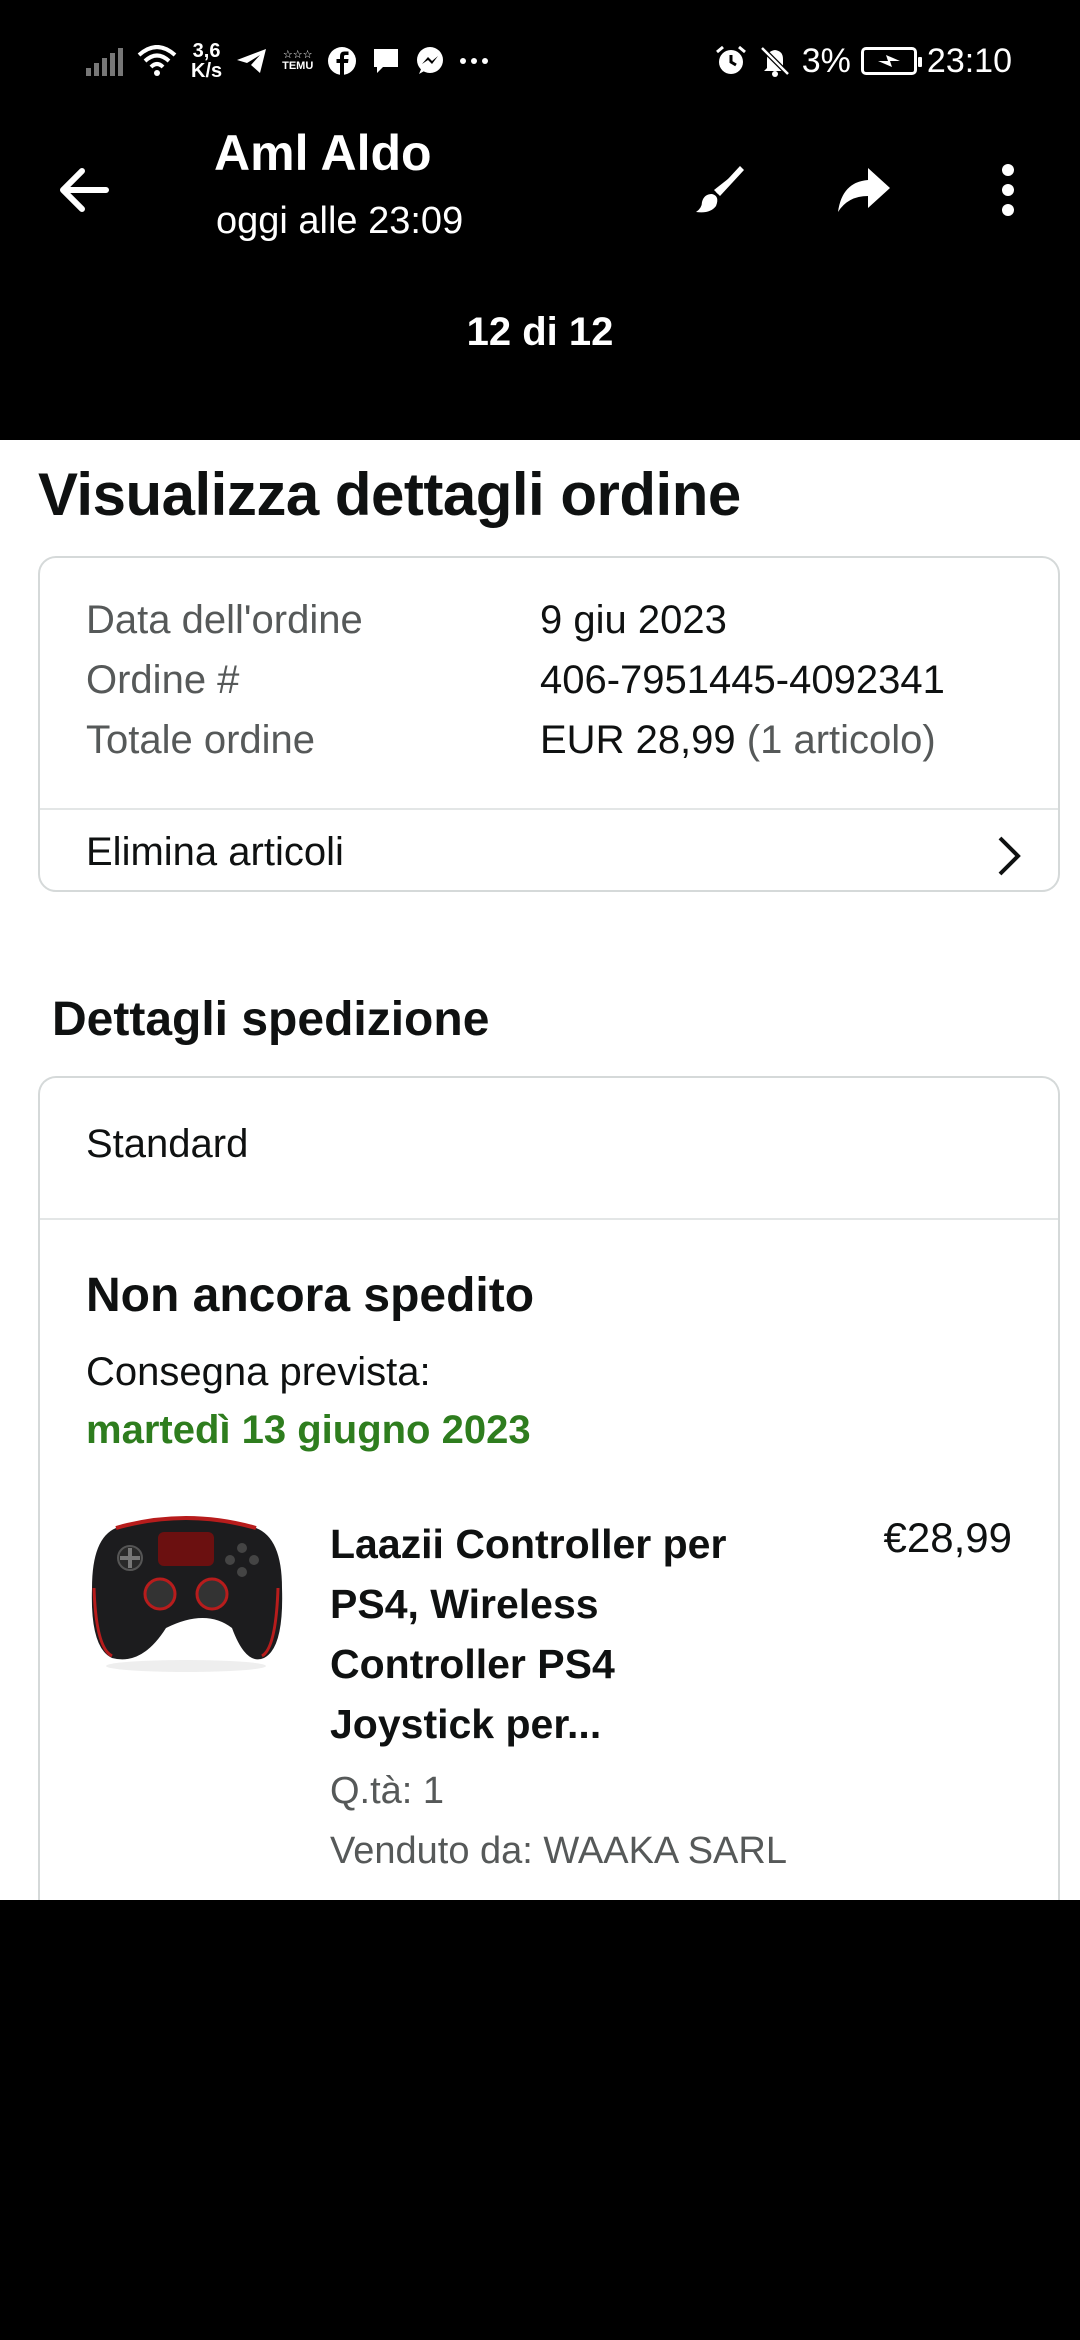 This screenshot has width=1080, height=2340. I want to click on share-icon, so click(864, 190).